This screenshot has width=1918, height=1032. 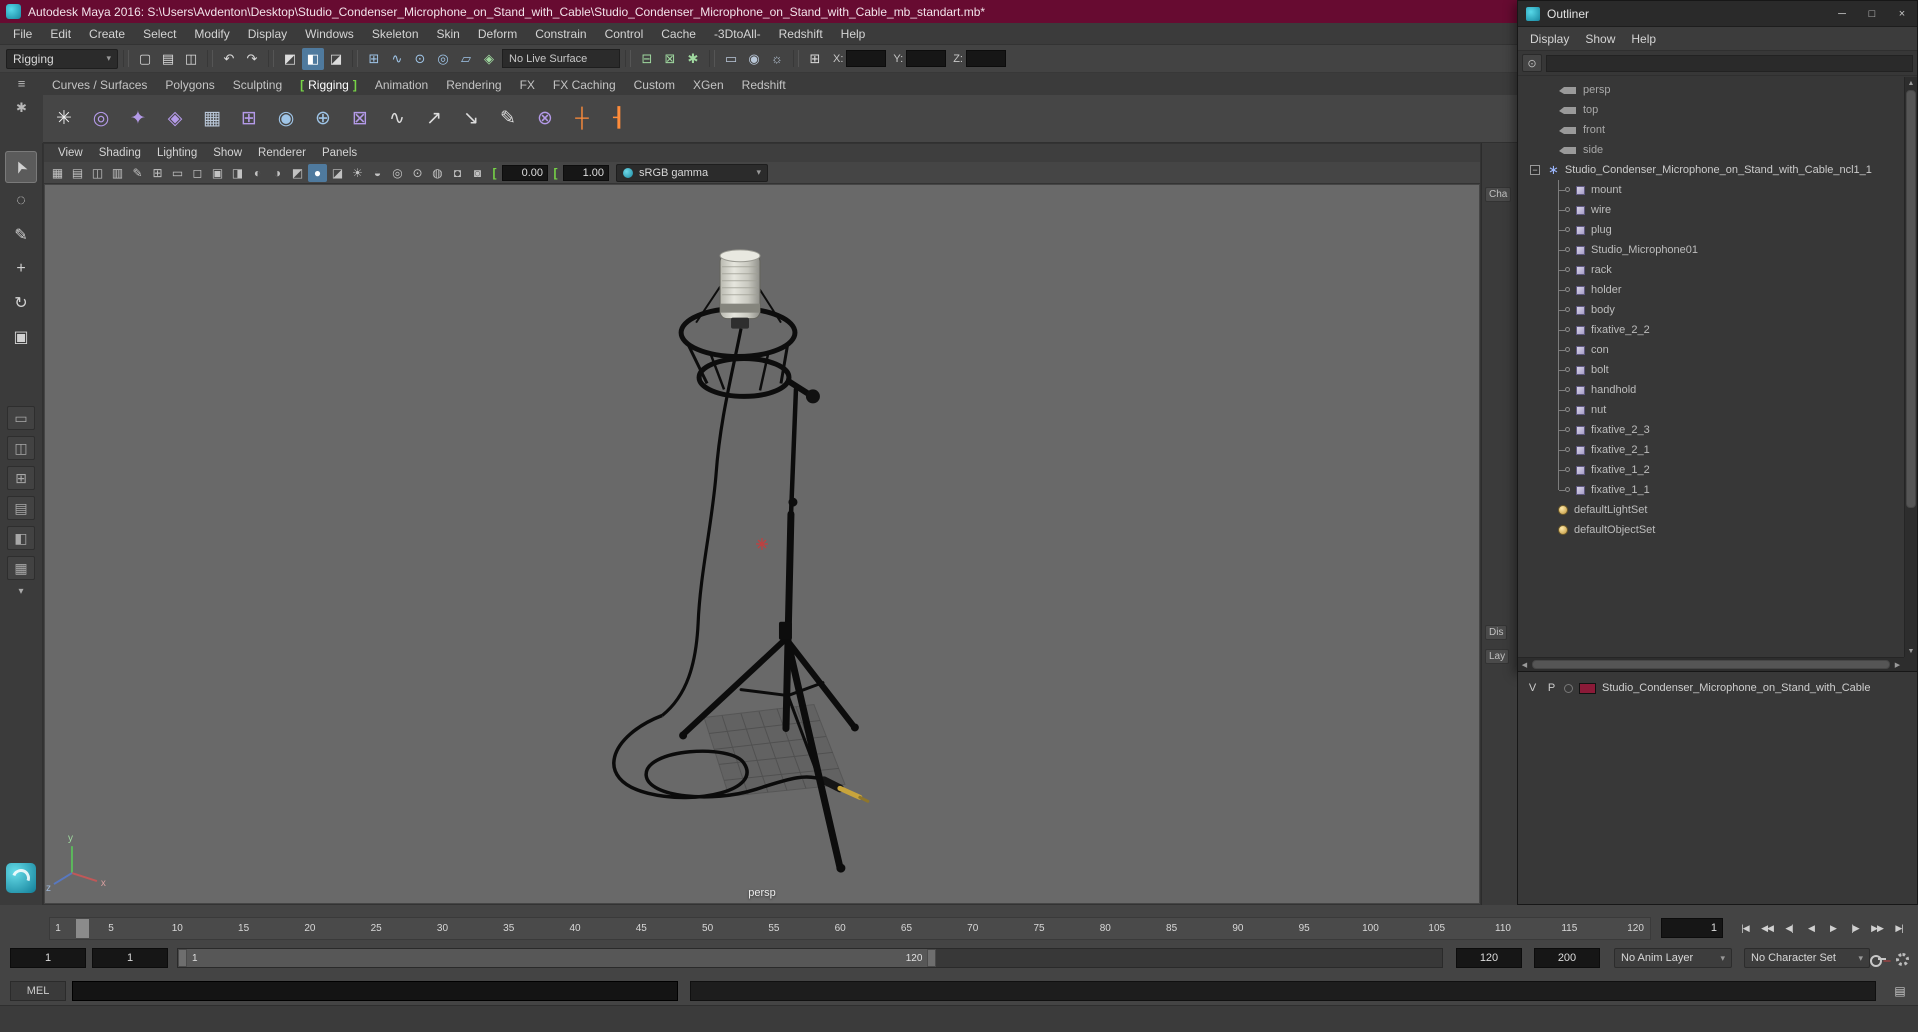 What do you see at coordinates (1304, 928) in the screenshot?
I see `timeline-tick: 95` at bounding box center [1304, 928].